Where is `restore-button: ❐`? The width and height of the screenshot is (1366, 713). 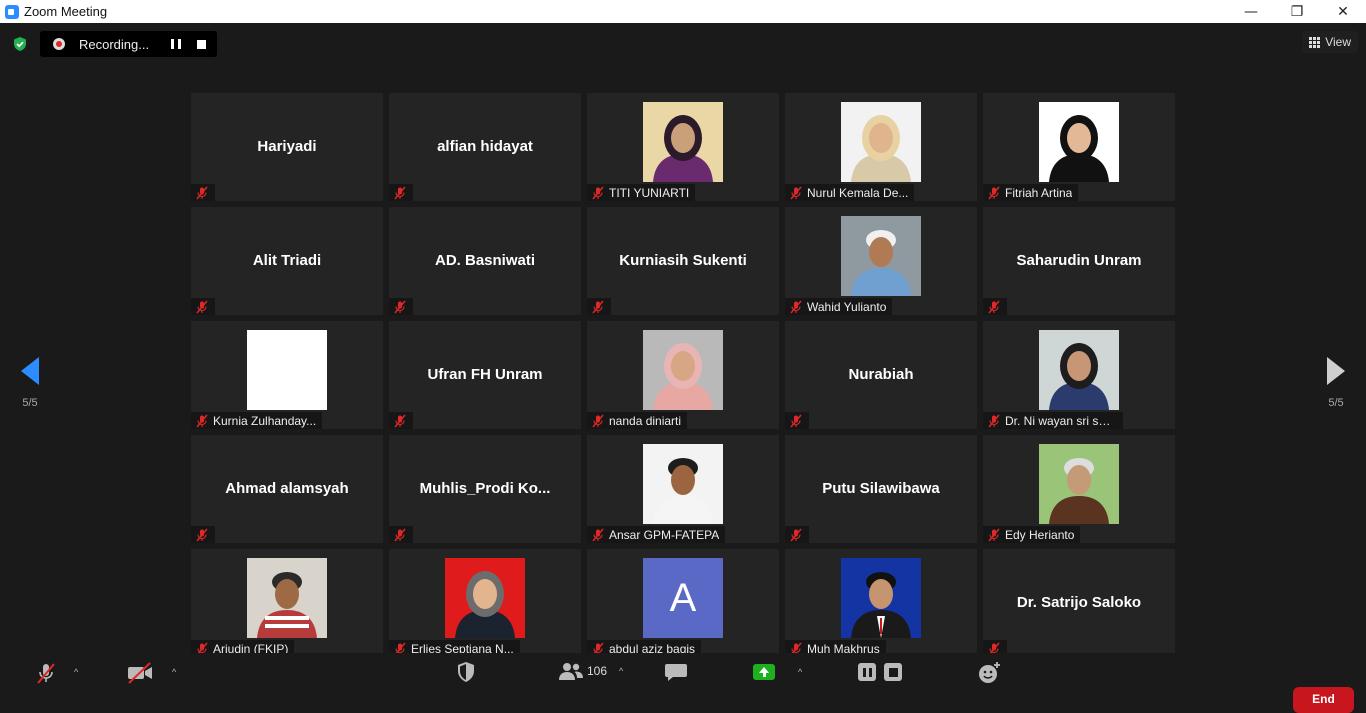 restore-button: ❐ is located at coordinates (1297, 11).